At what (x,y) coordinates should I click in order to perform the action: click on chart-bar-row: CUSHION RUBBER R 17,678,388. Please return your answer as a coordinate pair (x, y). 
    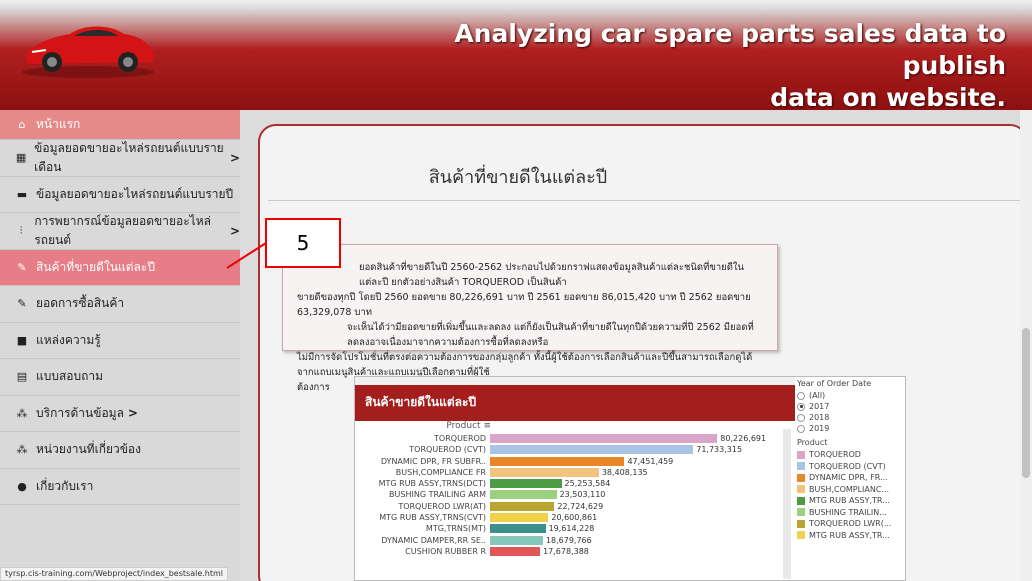
    Looking at the image, I should click on (575, 551).